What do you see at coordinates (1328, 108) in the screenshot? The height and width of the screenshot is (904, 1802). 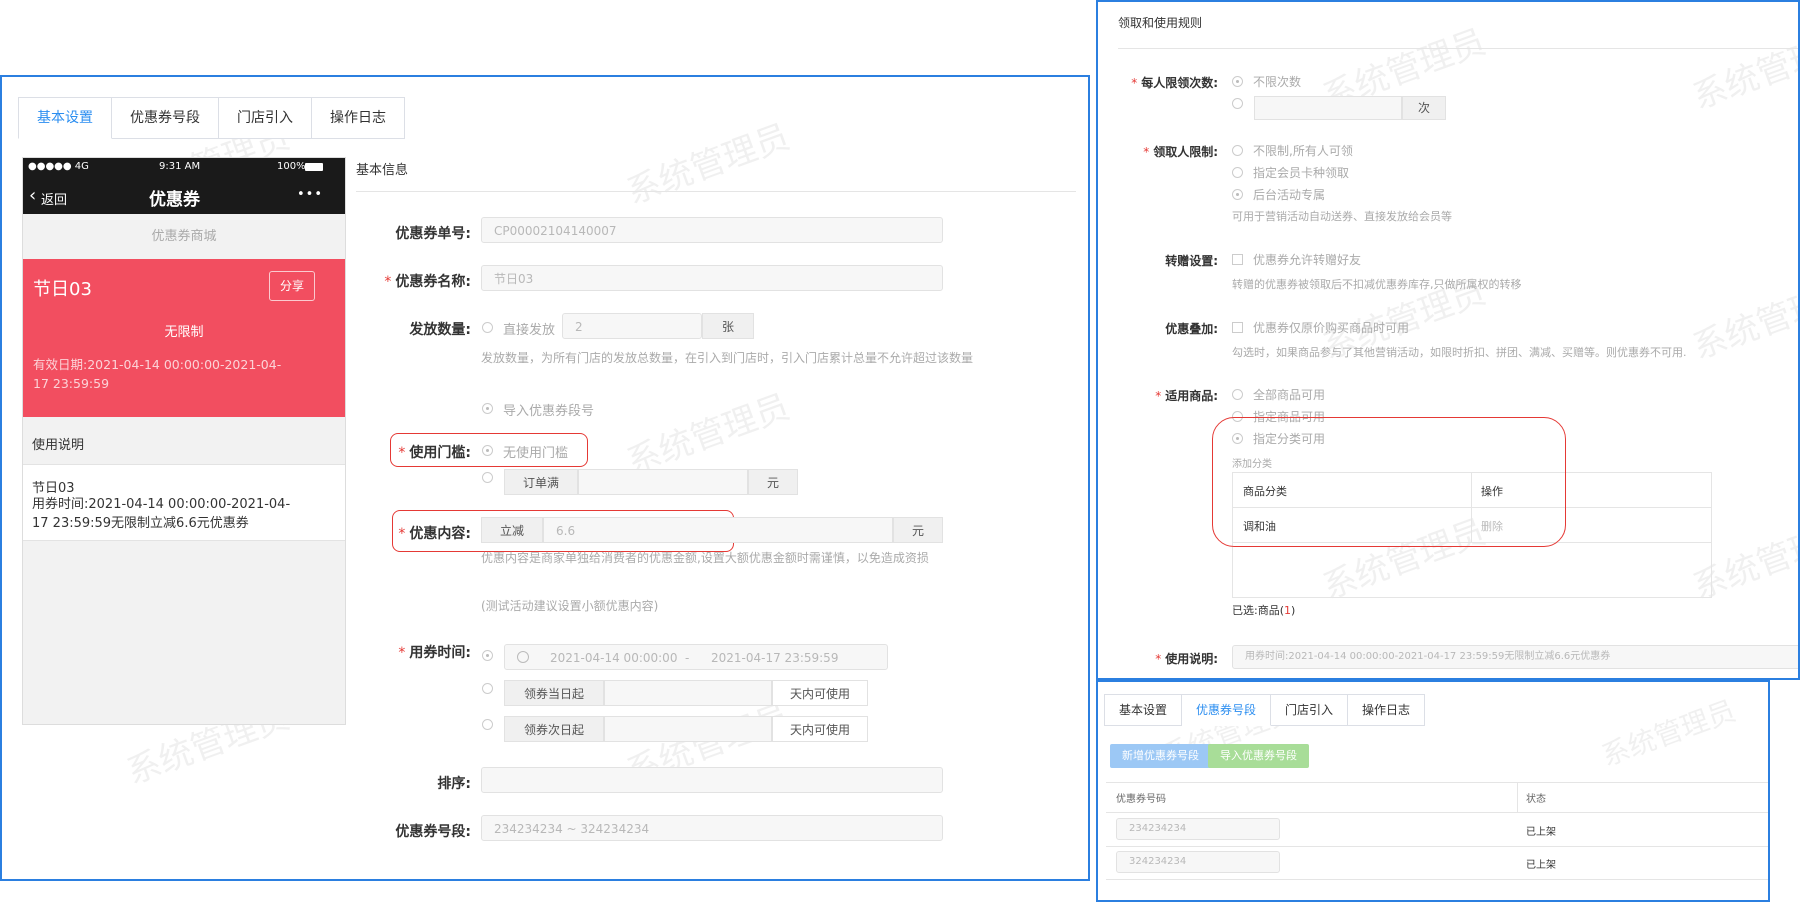 I see `times-input` at bounding box center [1328, 108].